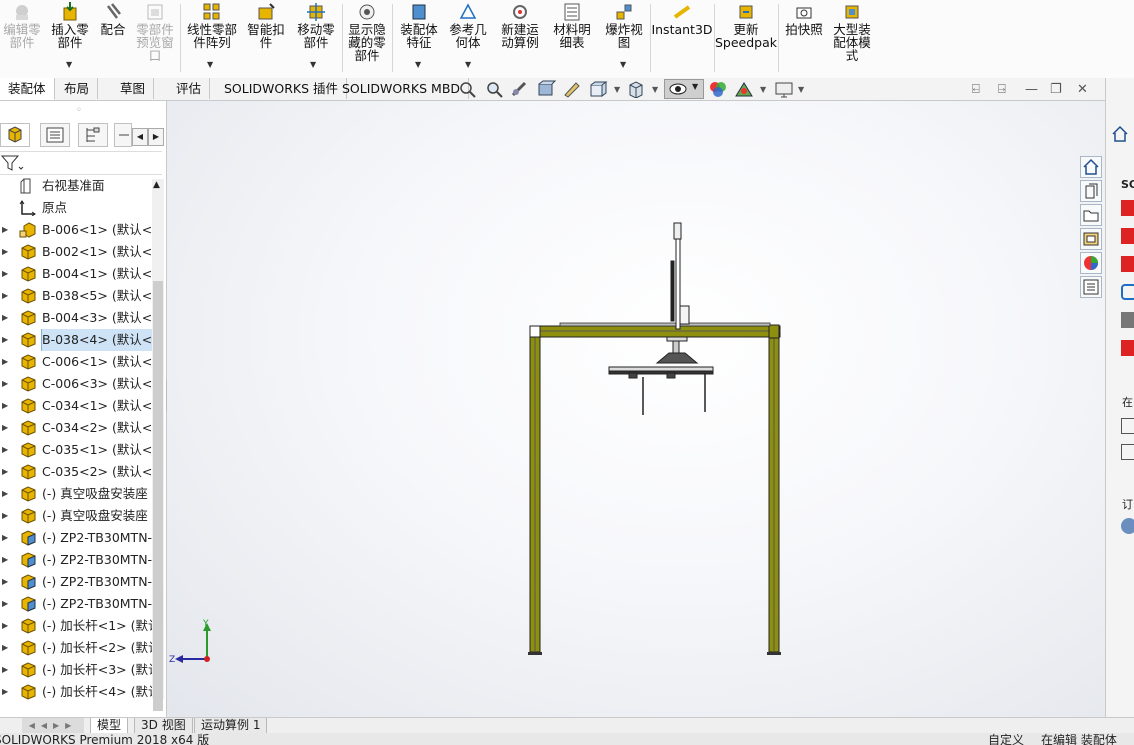 This screenshot has width=1134, height=745. Describe the element at coordinates (804, 19) in the screenshot. I see `snapshot-button: 拍快照` at that location.